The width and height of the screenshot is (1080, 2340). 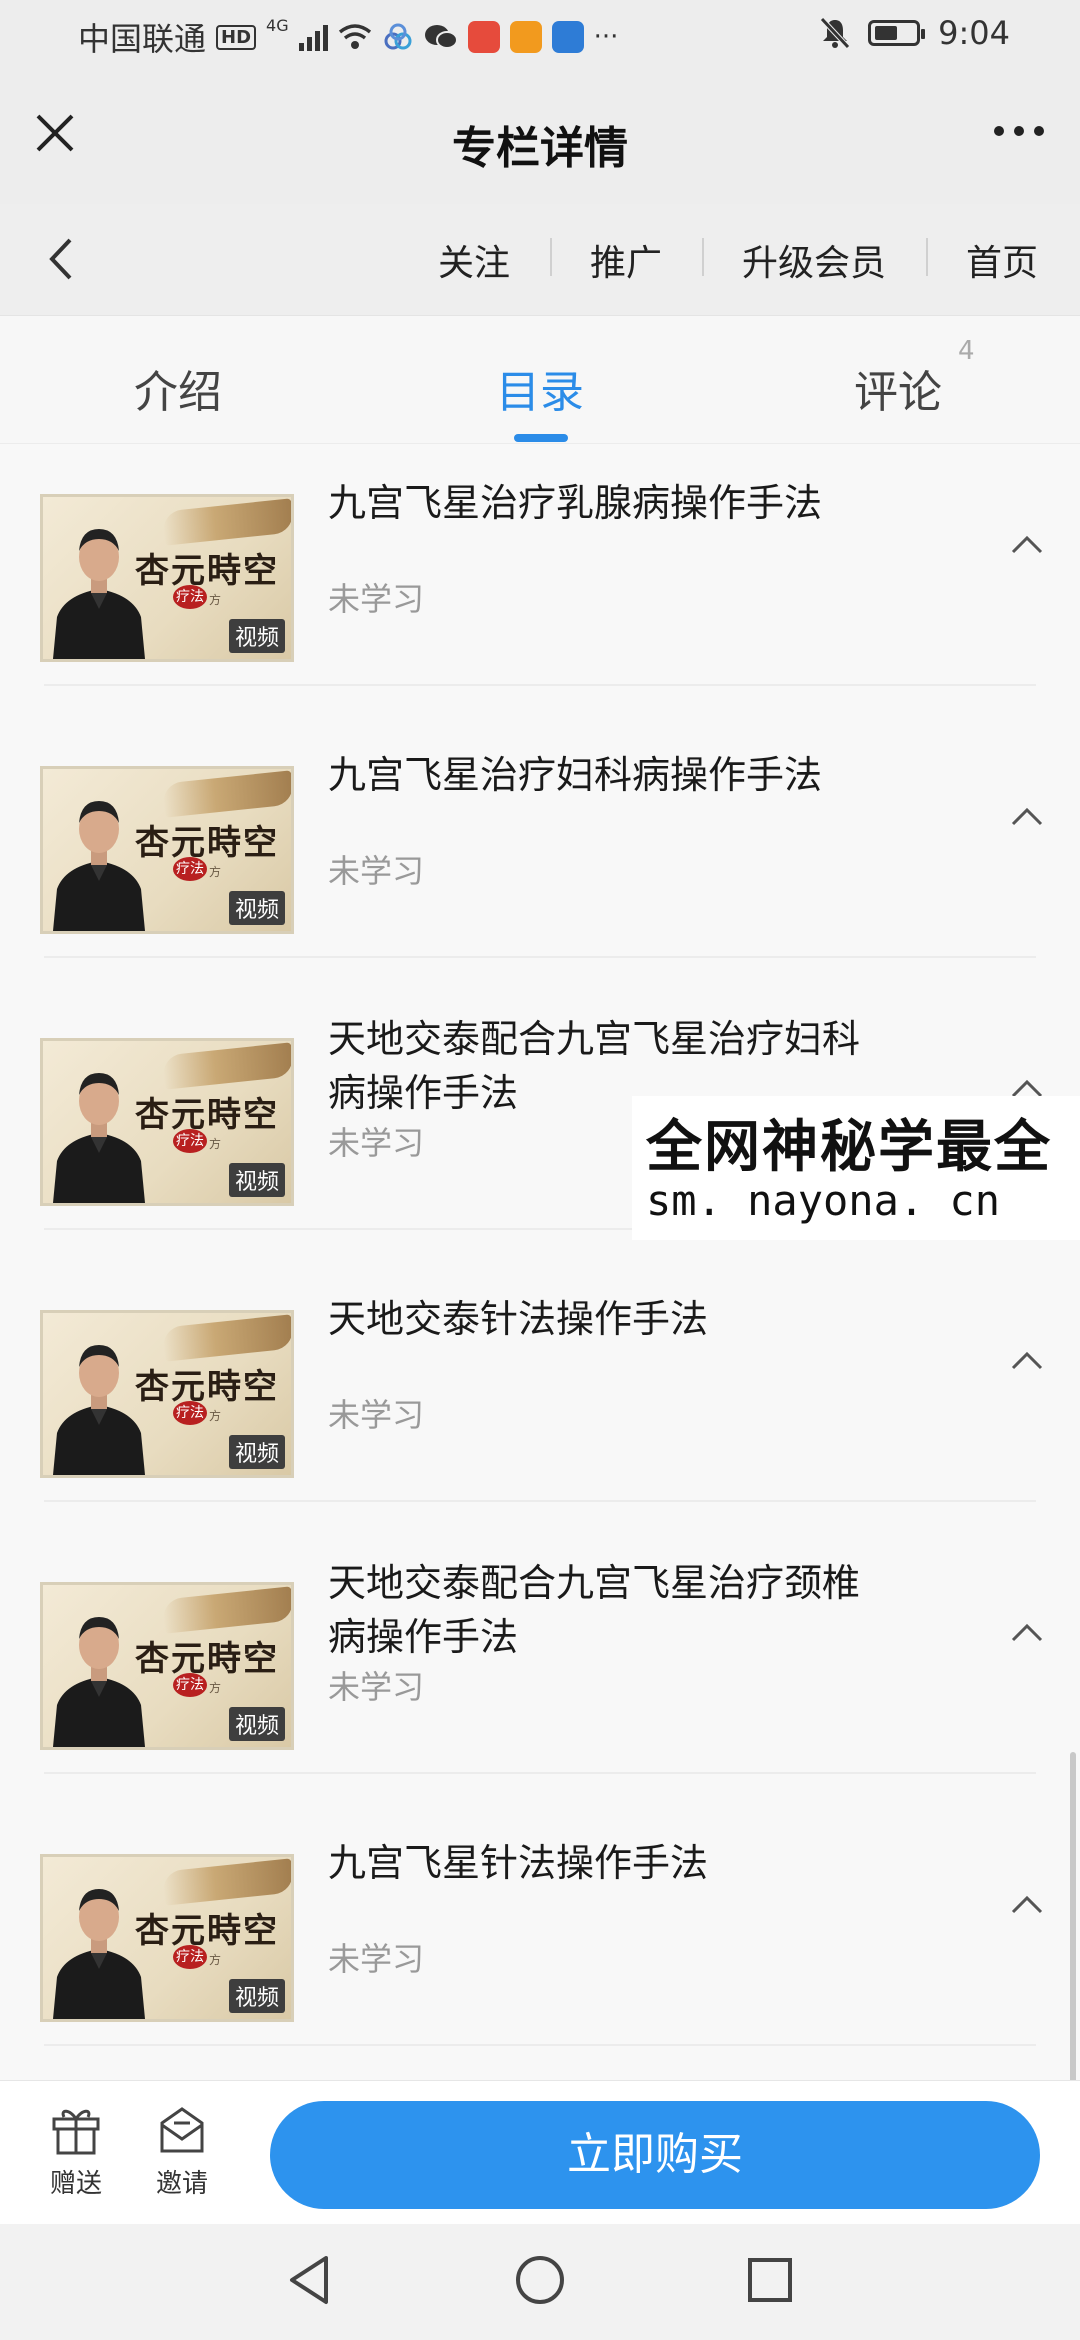 What do you see at coordinates (142, 39) in the screenshot?
I see `carrier-name: 中国联通` at bounding box center [142, 39].